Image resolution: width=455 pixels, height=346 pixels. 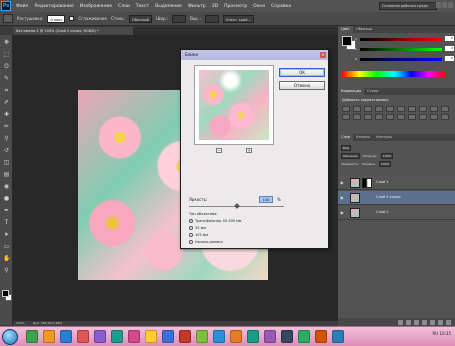 What do you see at coordinates (6, 270) in the screenshot?
I see `zoom-icon: ⚲` at bounding box center [6, 270].